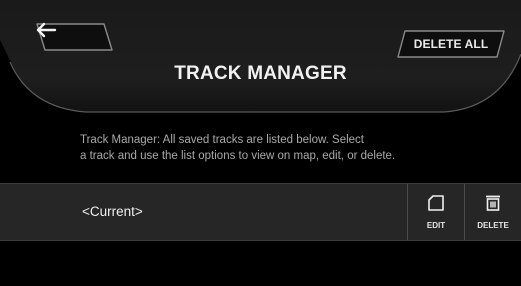 The height and width of the screenshot is (286, 521). Describe the element at coordinates (436, 225) in the screenshot. I see `edit-label: EDIT` at that location.